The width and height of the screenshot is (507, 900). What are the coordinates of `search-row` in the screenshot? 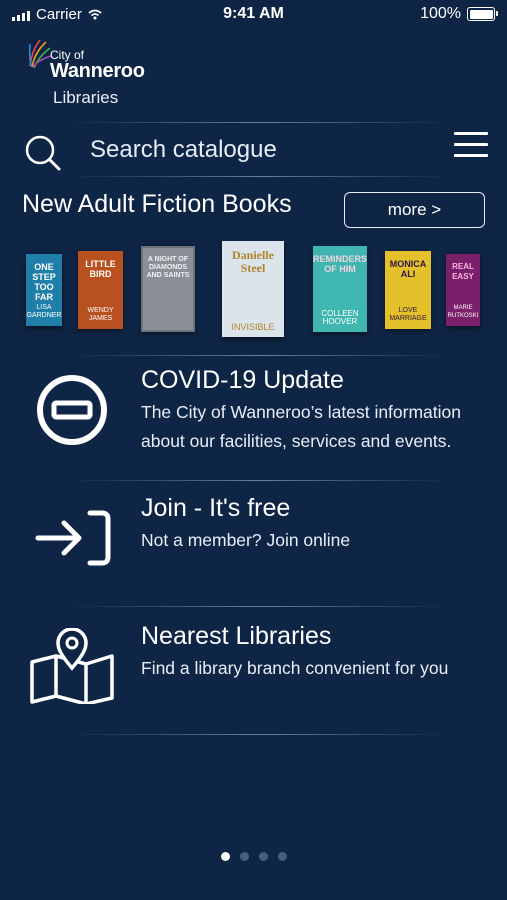 It's located at (253, 152).